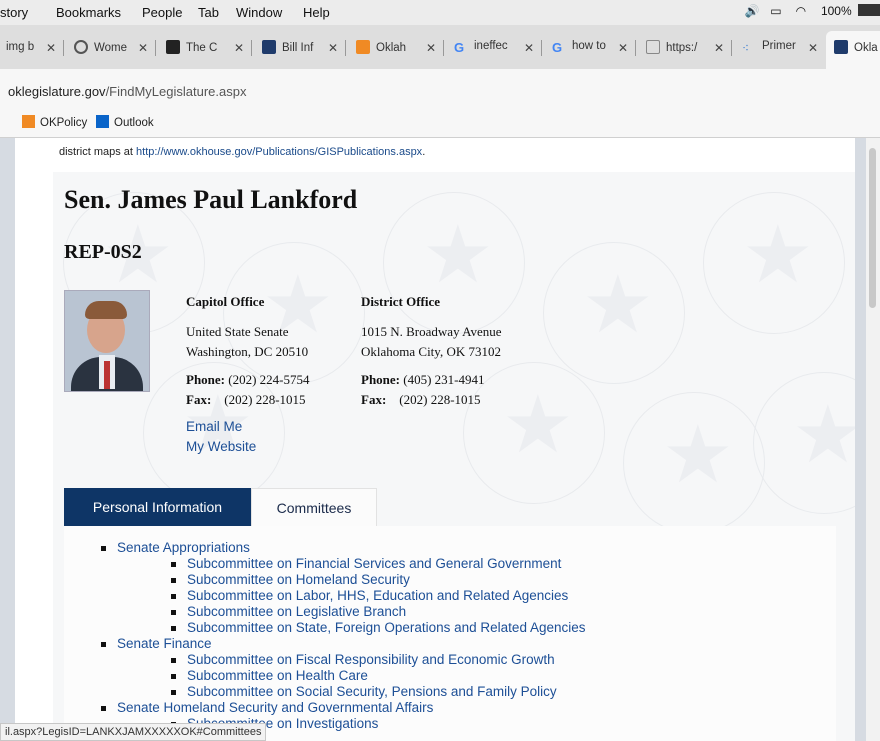 This screenshot has height=741, width=880. I want to click on member-photo, so click(107, 341).